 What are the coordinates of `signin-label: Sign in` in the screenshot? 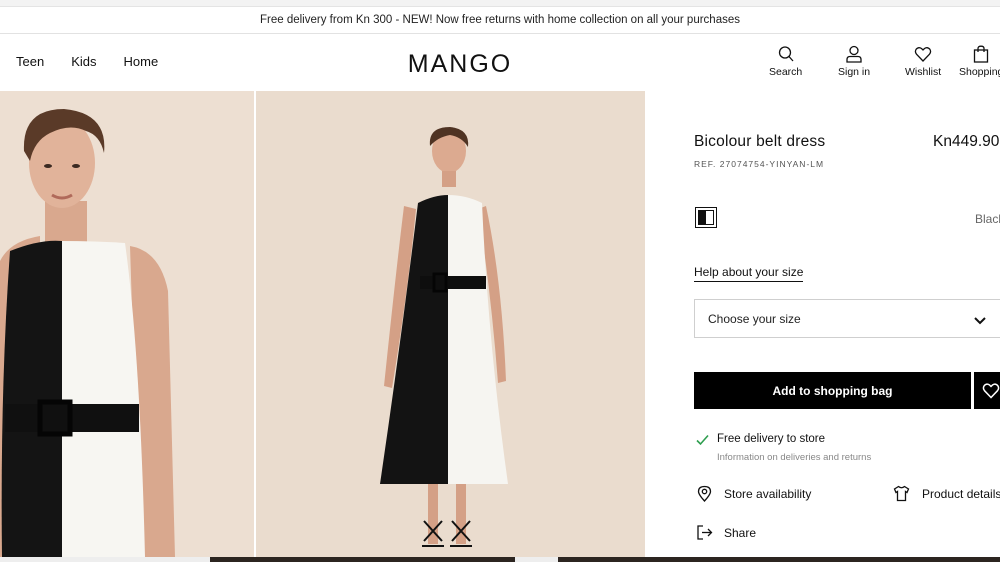 It's located at (854, 72).